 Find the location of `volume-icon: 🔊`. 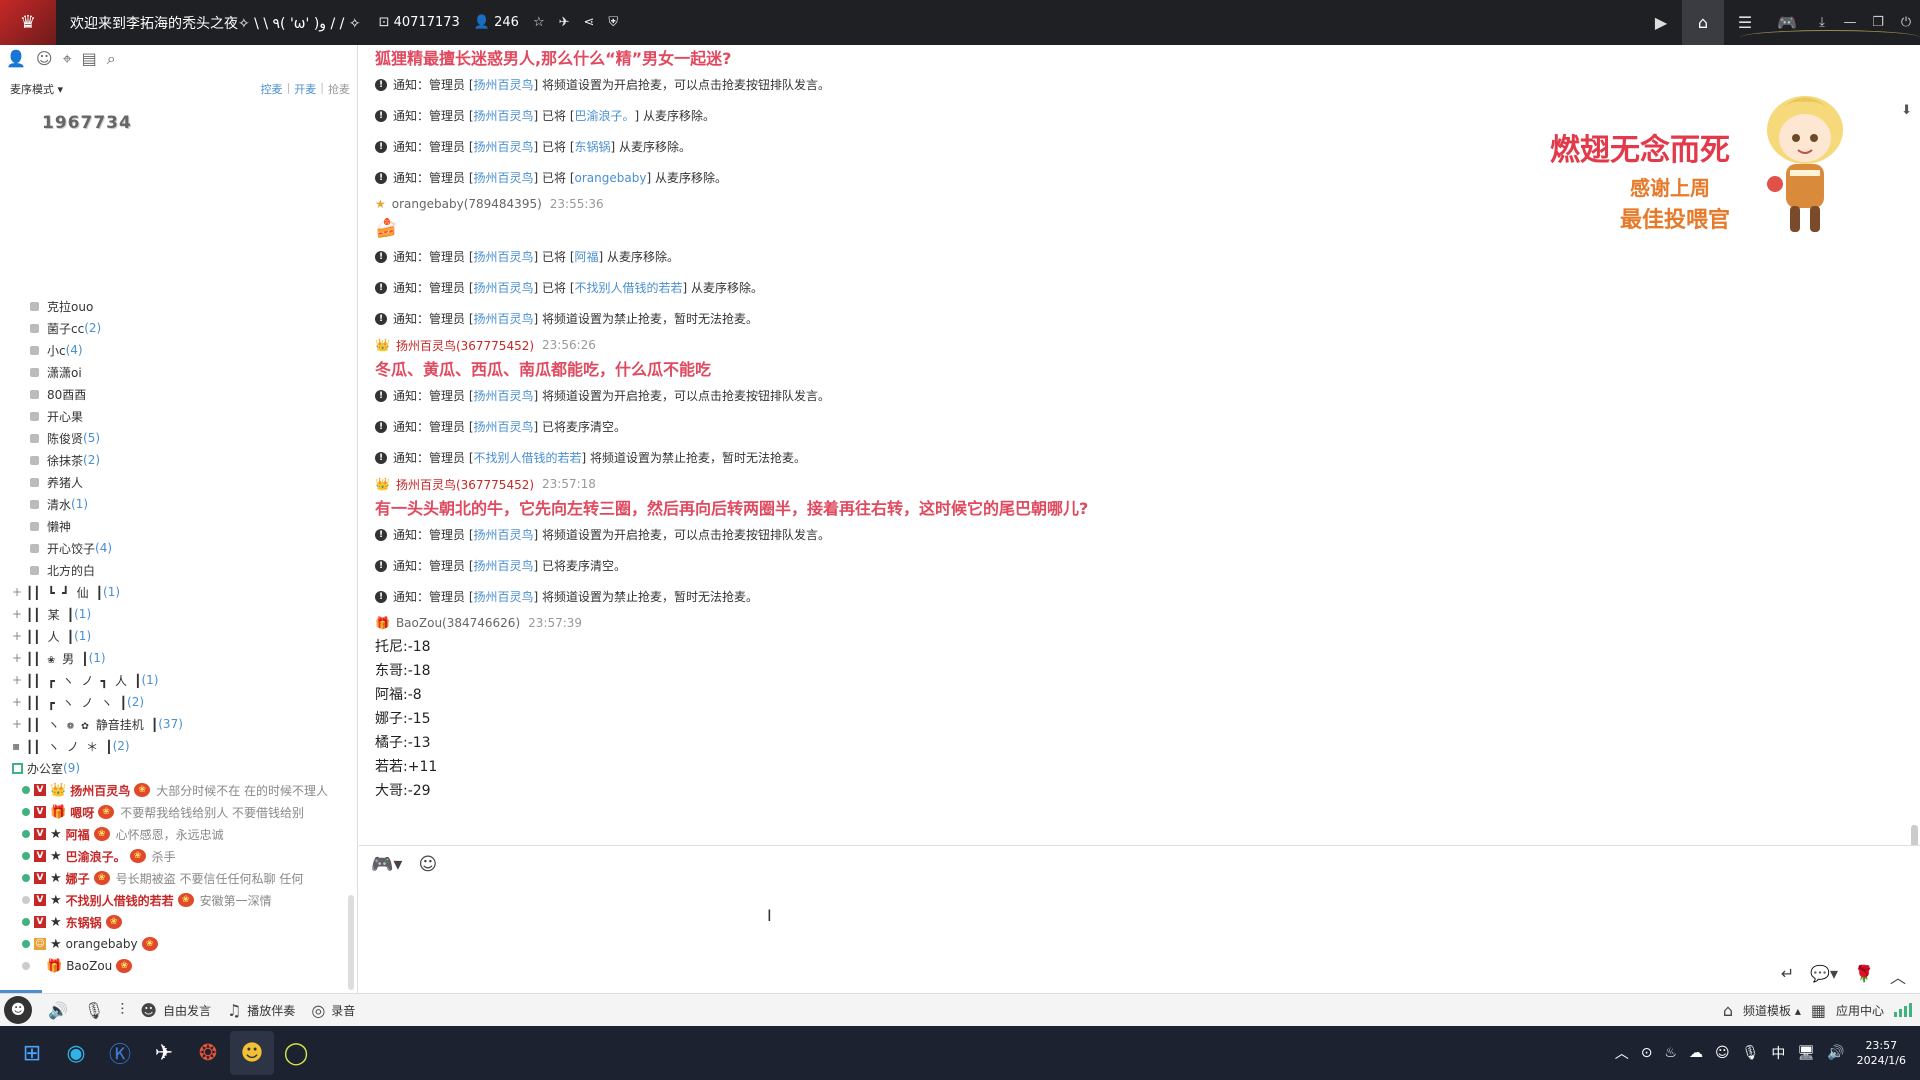

volume-icon: 🔊 is located at coordinates (1835, 1053).